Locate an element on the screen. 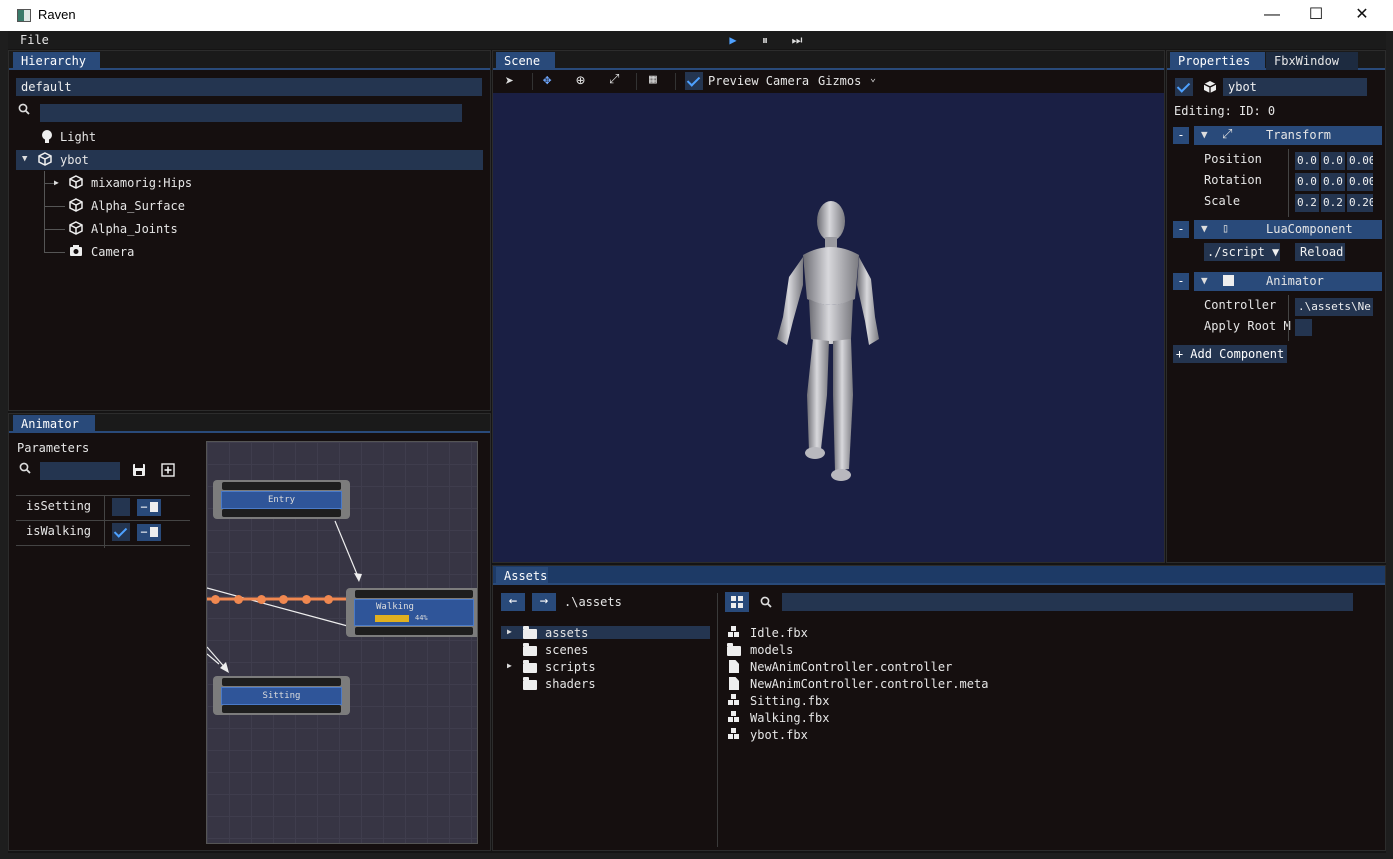 The width and height of the screenshot is (1393, 859). transform-header: ▼ ⤢ Transform is located at coordinates (1288, 135).